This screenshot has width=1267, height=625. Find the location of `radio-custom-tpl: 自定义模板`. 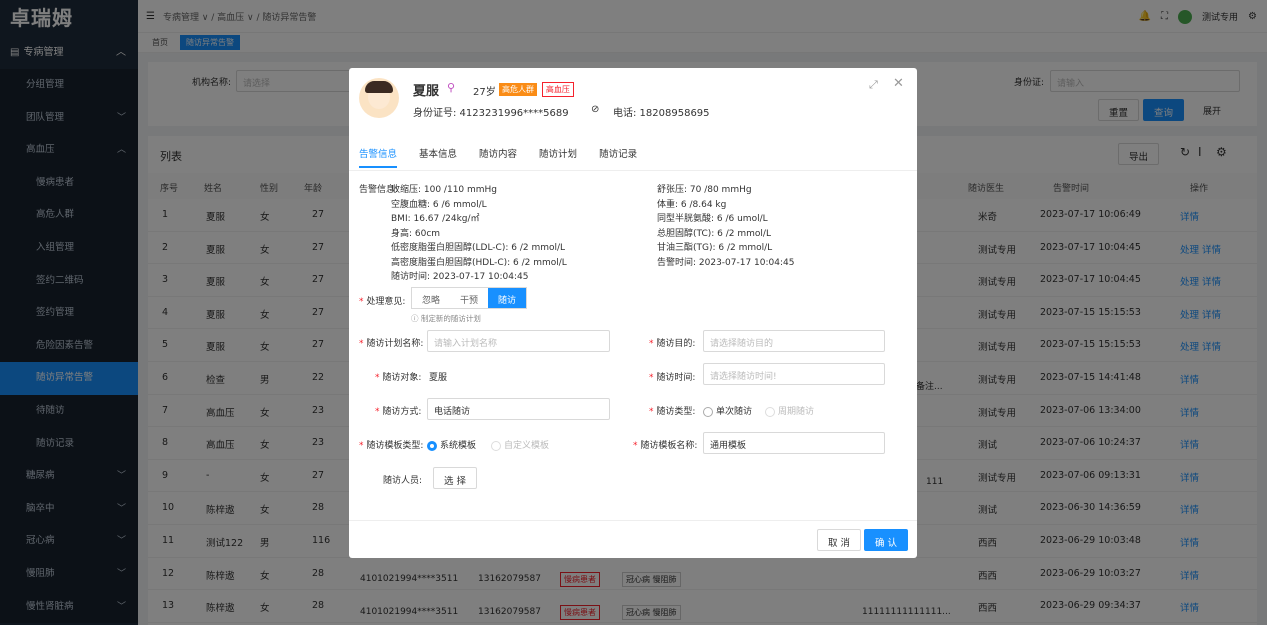

radio-custom-tpl: 自定义模板 is located at coordinates (520, 444).